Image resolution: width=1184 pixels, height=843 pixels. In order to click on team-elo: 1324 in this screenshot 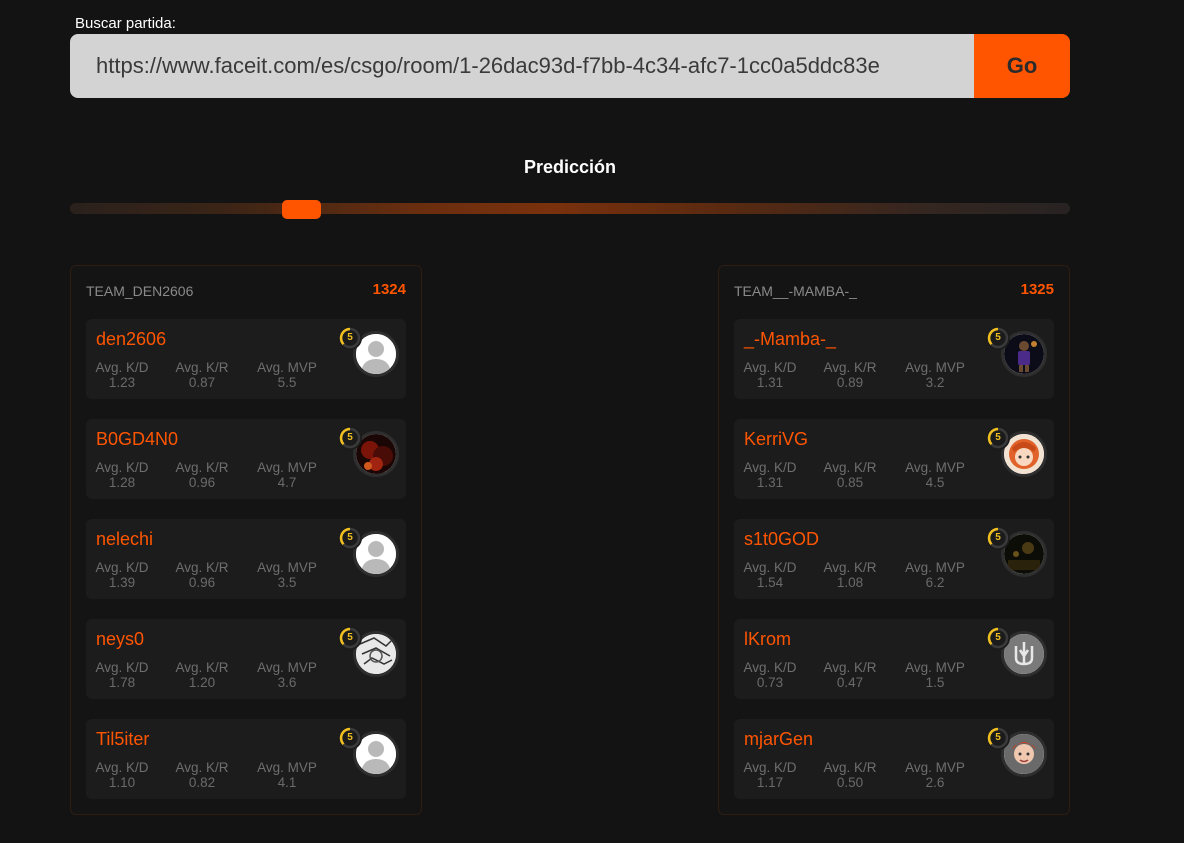, I will do `click(389, 289)`.